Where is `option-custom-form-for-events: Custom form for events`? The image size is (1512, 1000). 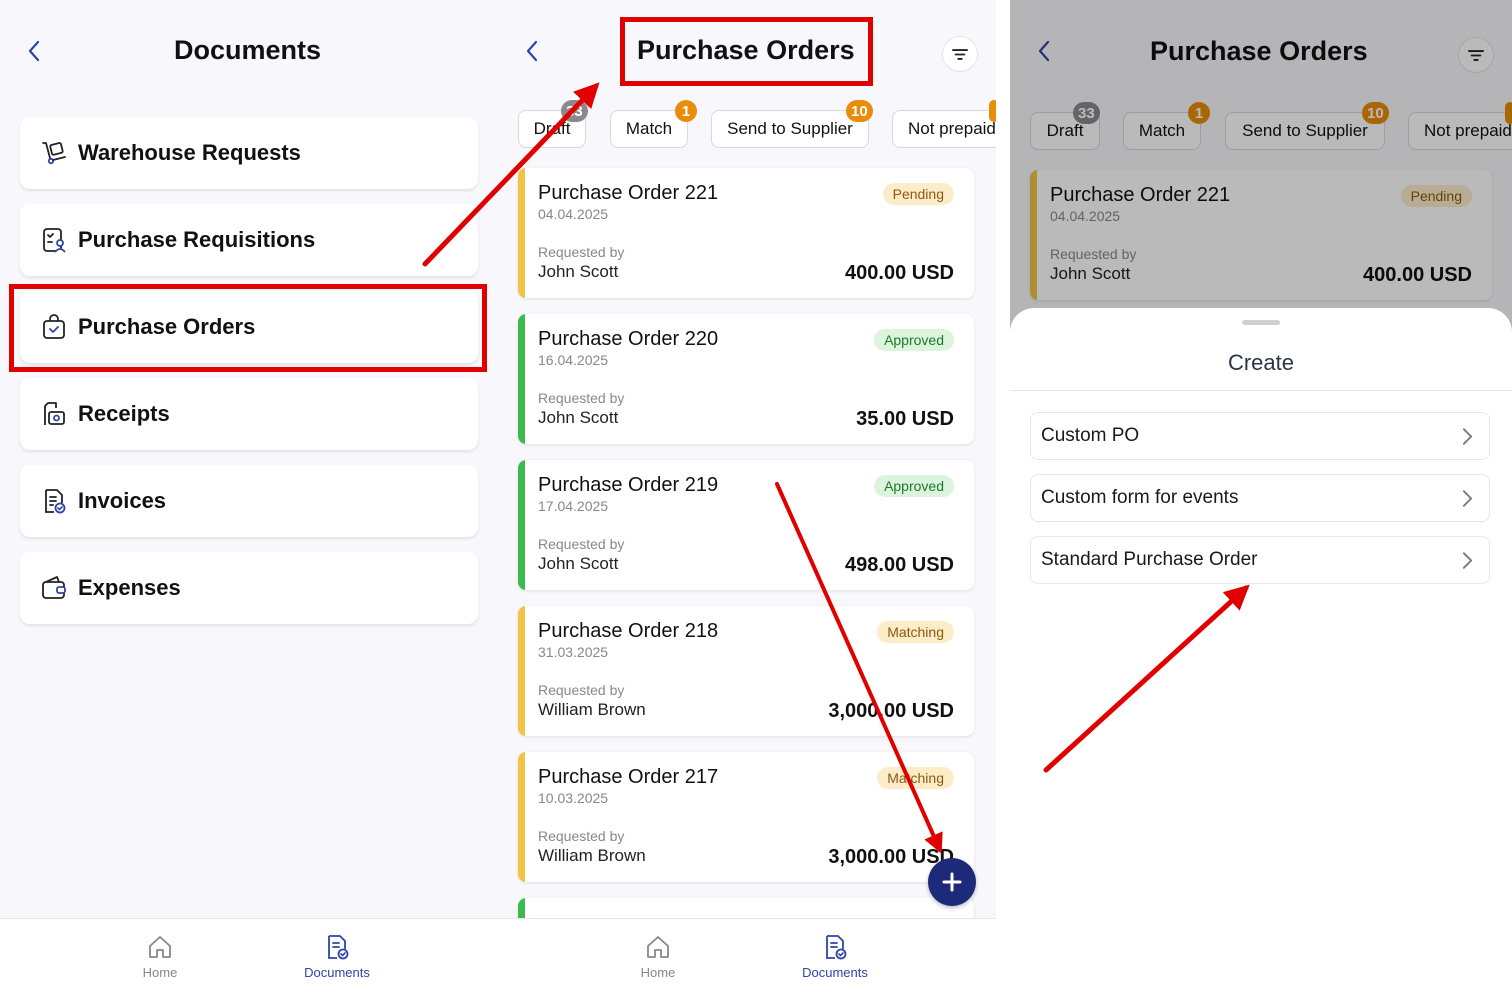
option-custom-form-for-events: Custom form for events is located at coordinates (1260, 498).